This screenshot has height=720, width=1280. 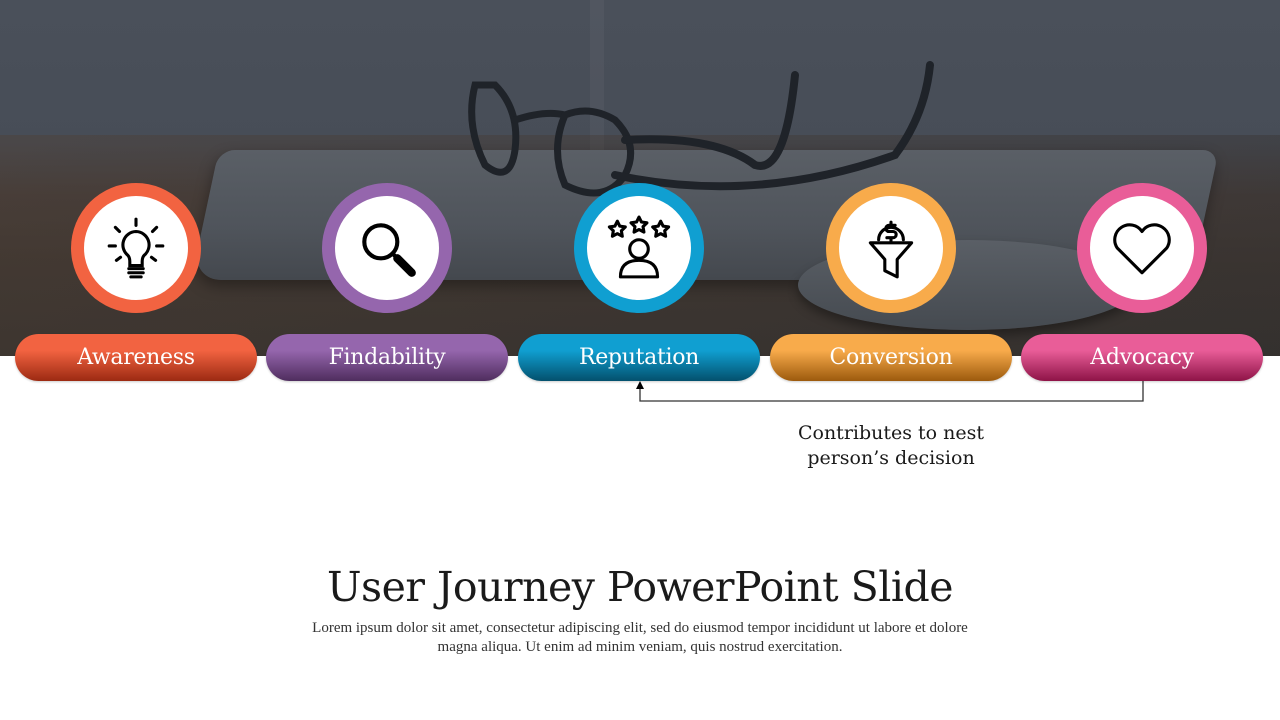 What do you see at coordinates (891, 445) in the screenshot?
I see `connector-note: Contributes to nest person’s decision` at bounding box center [891, 445].